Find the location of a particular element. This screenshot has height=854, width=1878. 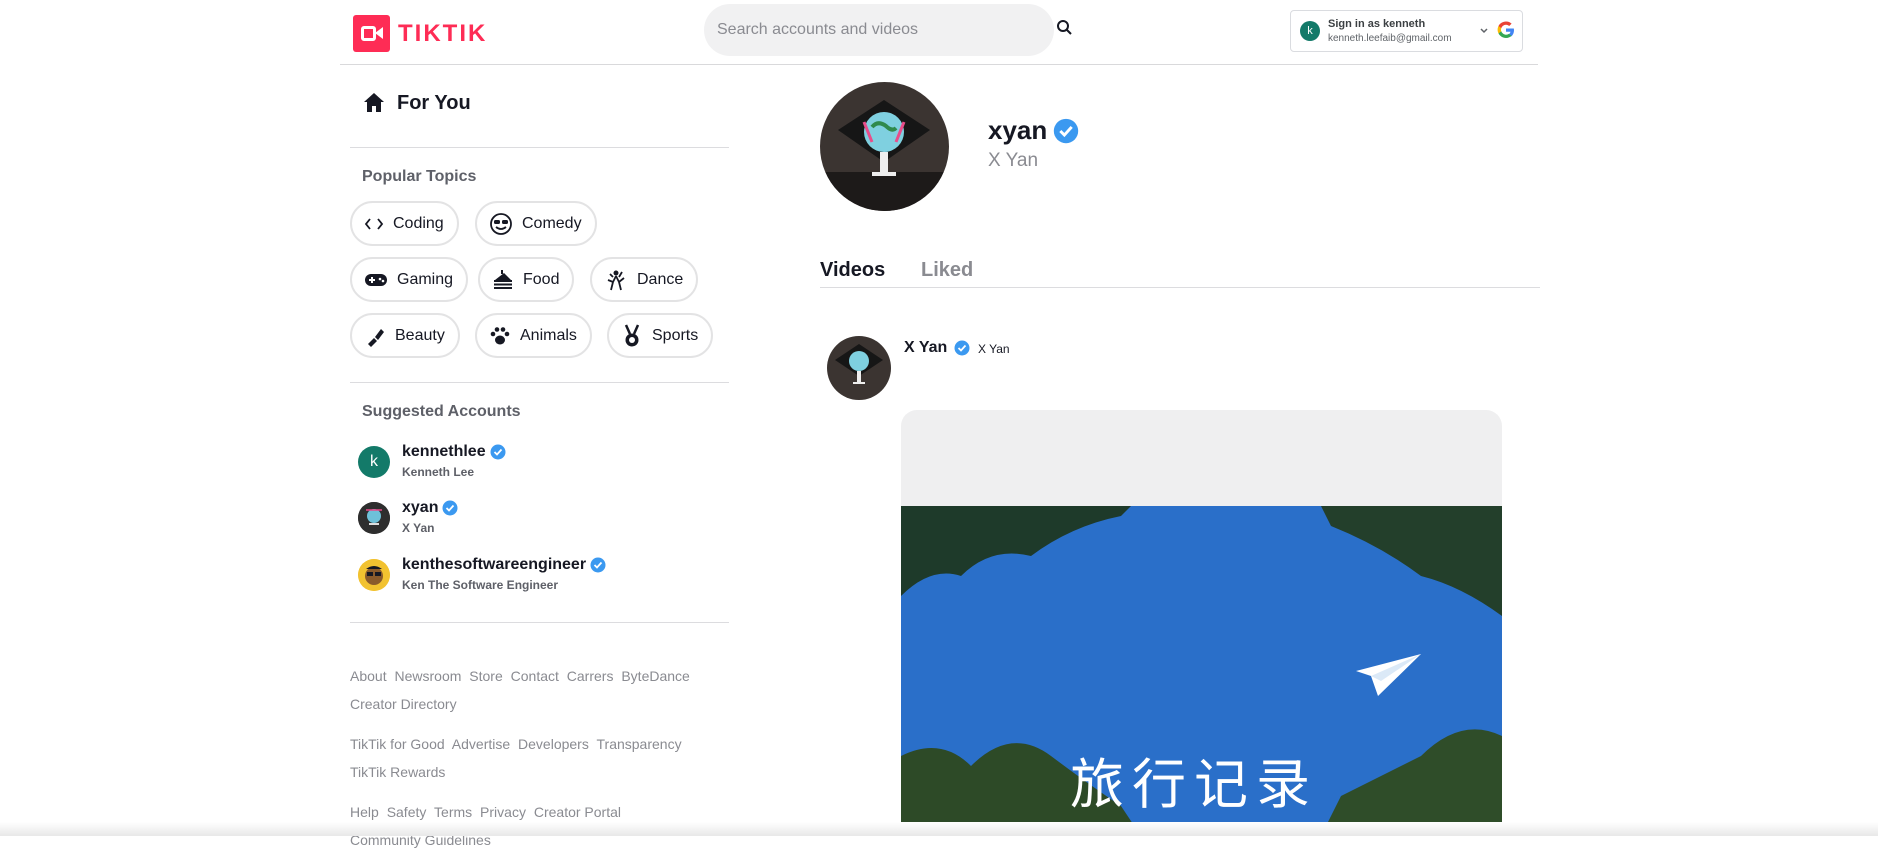

profile-username: xyan is located at coordinates (1033, 130).